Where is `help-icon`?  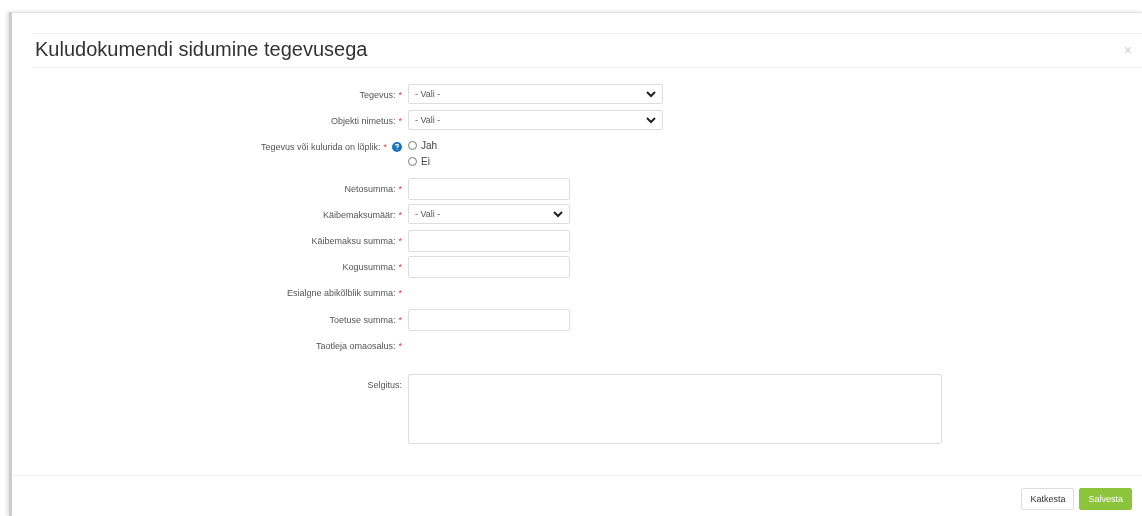 help-icon is located at coordinates (397, 147).